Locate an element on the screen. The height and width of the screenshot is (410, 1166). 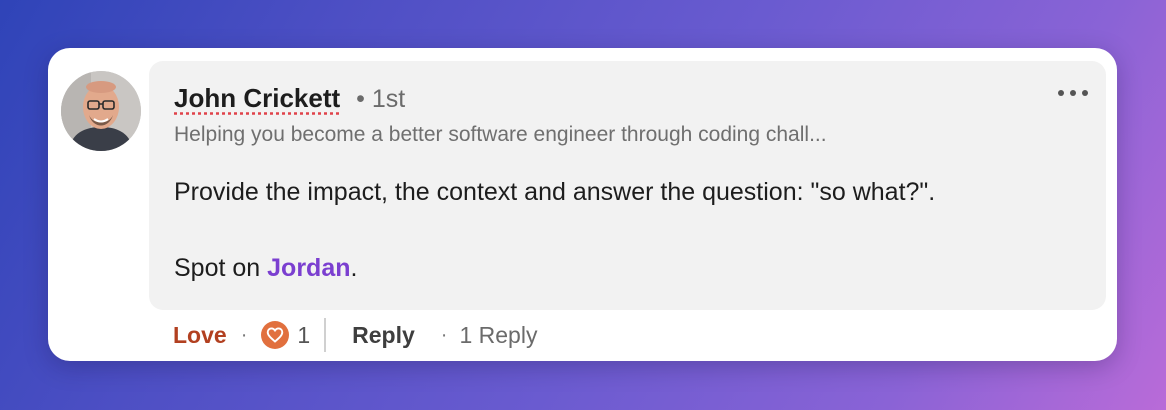
mention-link: Jordan is located at coordinates (308, 268).